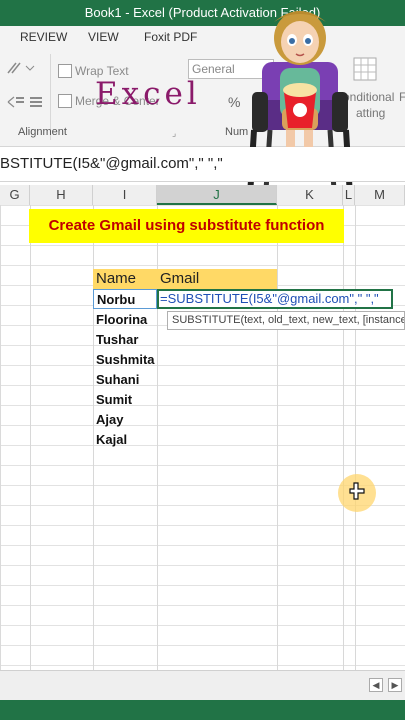 The image size is (405, 720). Describe the element at coordinates (125, 380) in the screenshot. I see `name-cell: Suhani` at that location.